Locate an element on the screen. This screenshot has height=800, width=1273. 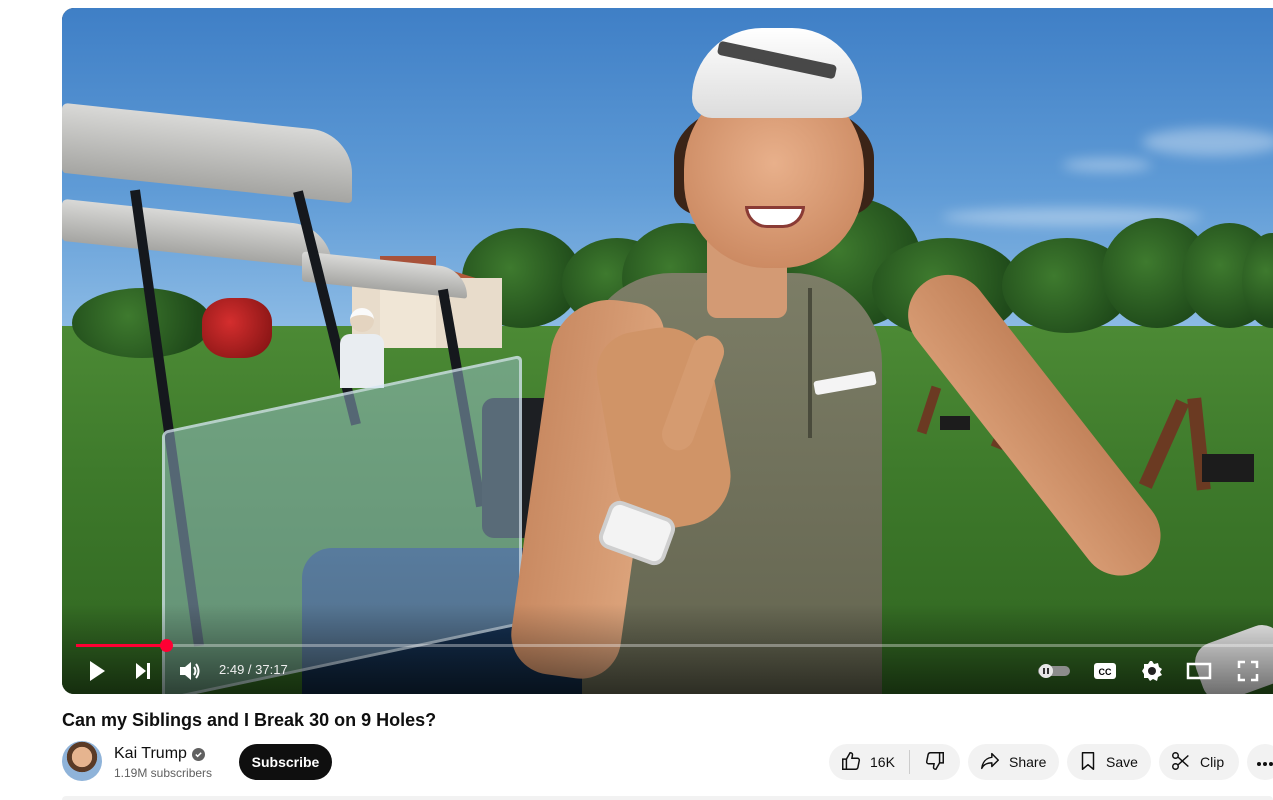
time-display: 2:49 / 37:17 is located at coordinates (253, 669).